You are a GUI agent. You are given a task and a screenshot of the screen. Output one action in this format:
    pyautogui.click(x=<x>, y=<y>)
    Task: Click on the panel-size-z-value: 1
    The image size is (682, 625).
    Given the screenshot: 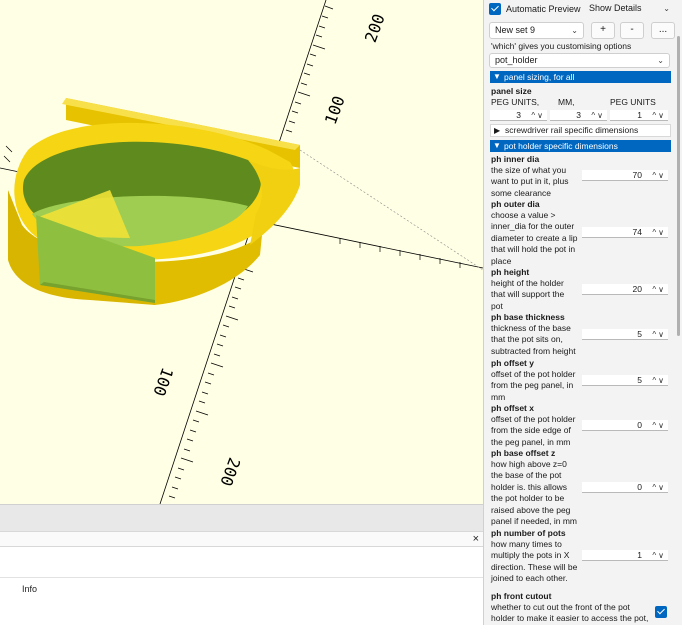 What is the action you would take?
    pyautogui.click(x=639, y=115)
    